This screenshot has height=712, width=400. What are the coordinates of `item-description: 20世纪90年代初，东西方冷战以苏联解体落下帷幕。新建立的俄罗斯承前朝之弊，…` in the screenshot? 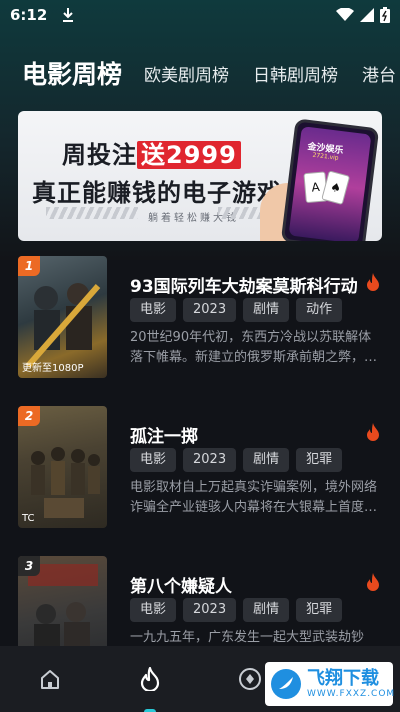 It's located at (254, 347).